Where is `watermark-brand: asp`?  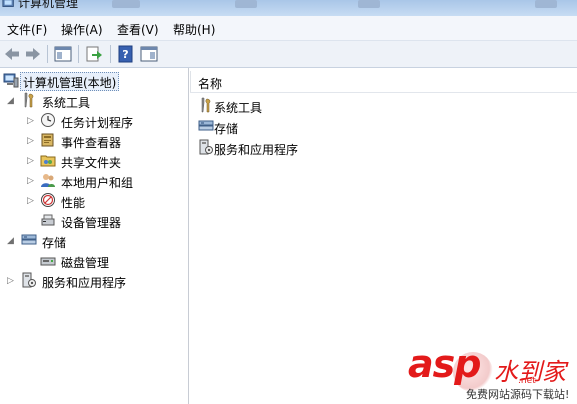
watermark-brand: asp is located at coordinates (444, 364).